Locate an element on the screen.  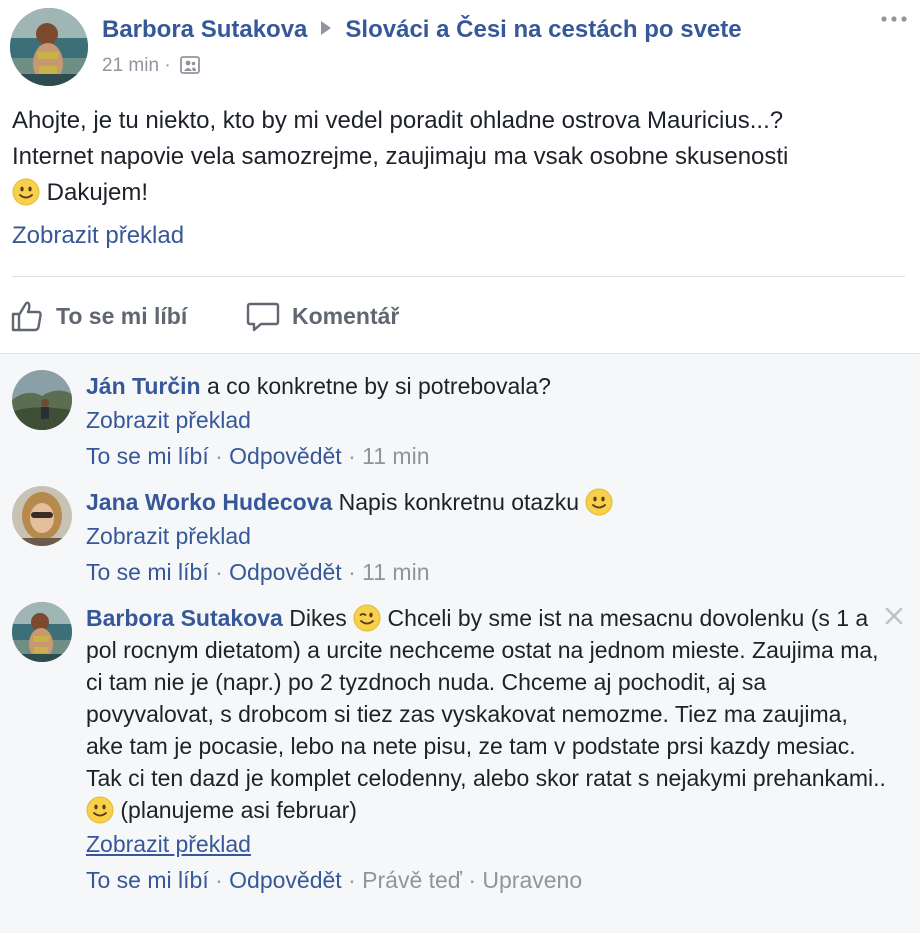
comment-text: Napis konkretnu otazku is located at coordinates (459, 502).